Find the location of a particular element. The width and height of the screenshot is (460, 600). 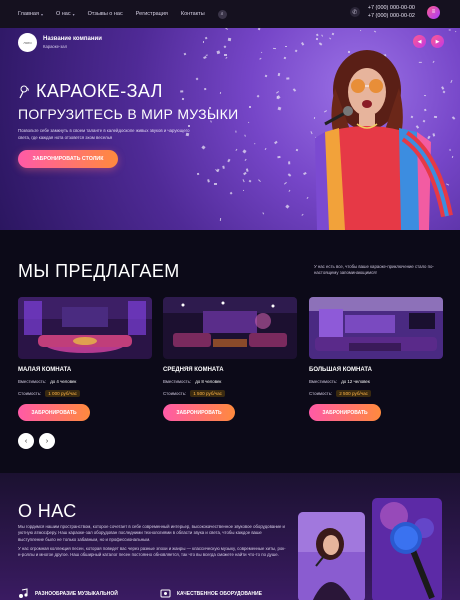

carousel-controls: ‹ › is located at coordinates (39, 441).